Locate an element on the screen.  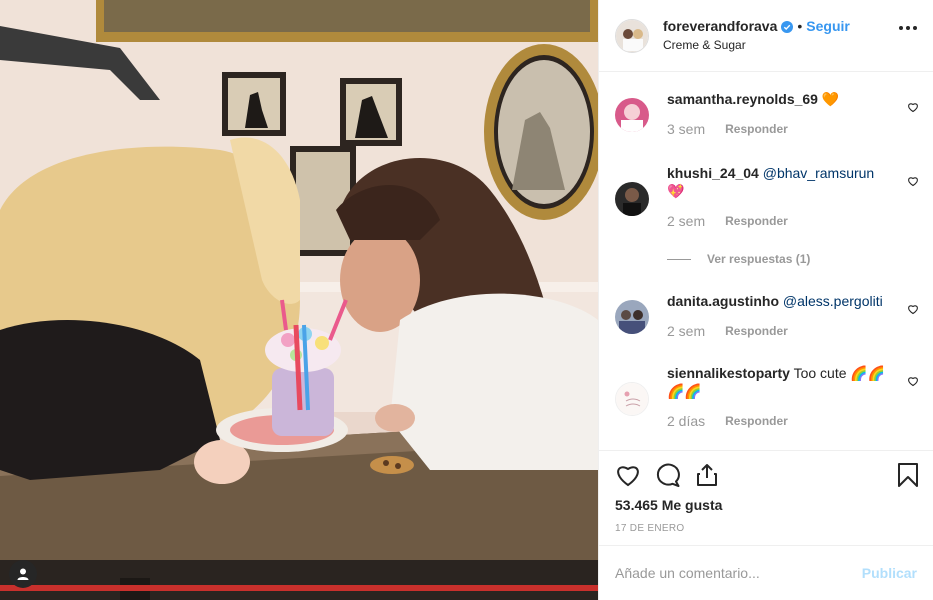
comment-username: samantha.reynolds_69 is located at coordinates (742, 99).